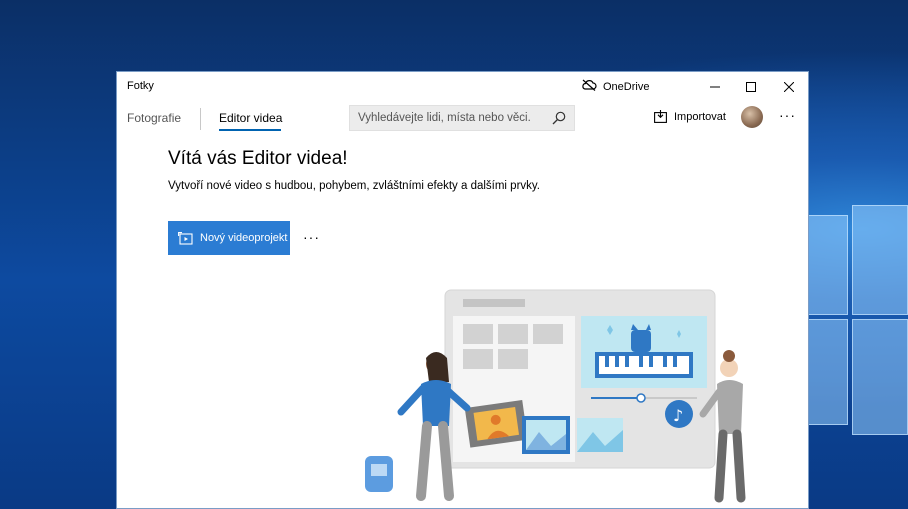 Image resolution: width=908 pixels, height=509 pixels. I want to click on new-project-label: Nový videoprojekt, so click(244, 238).